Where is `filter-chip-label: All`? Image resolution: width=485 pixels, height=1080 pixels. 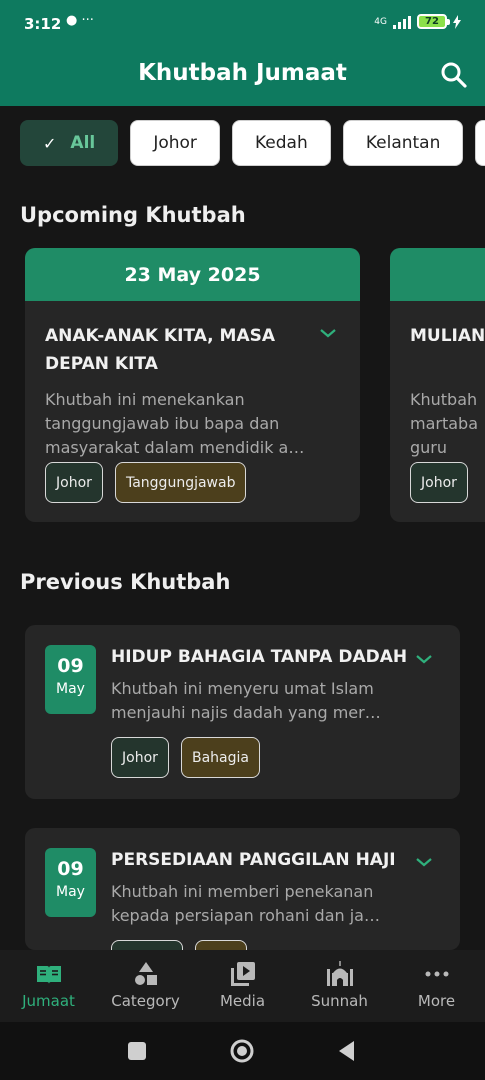 filter-chip-label: All is located at coordinates (83, 143).